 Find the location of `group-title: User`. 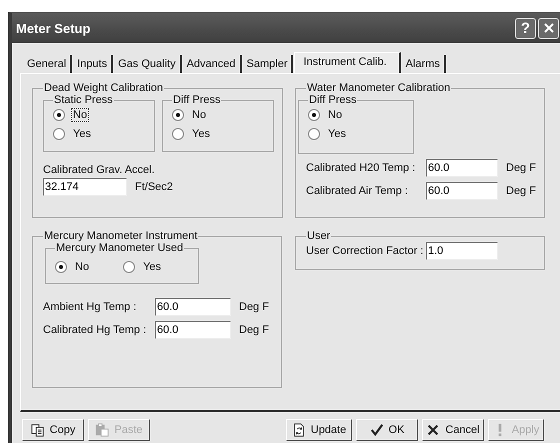

group-title: User is located at coordinates (319, 236).